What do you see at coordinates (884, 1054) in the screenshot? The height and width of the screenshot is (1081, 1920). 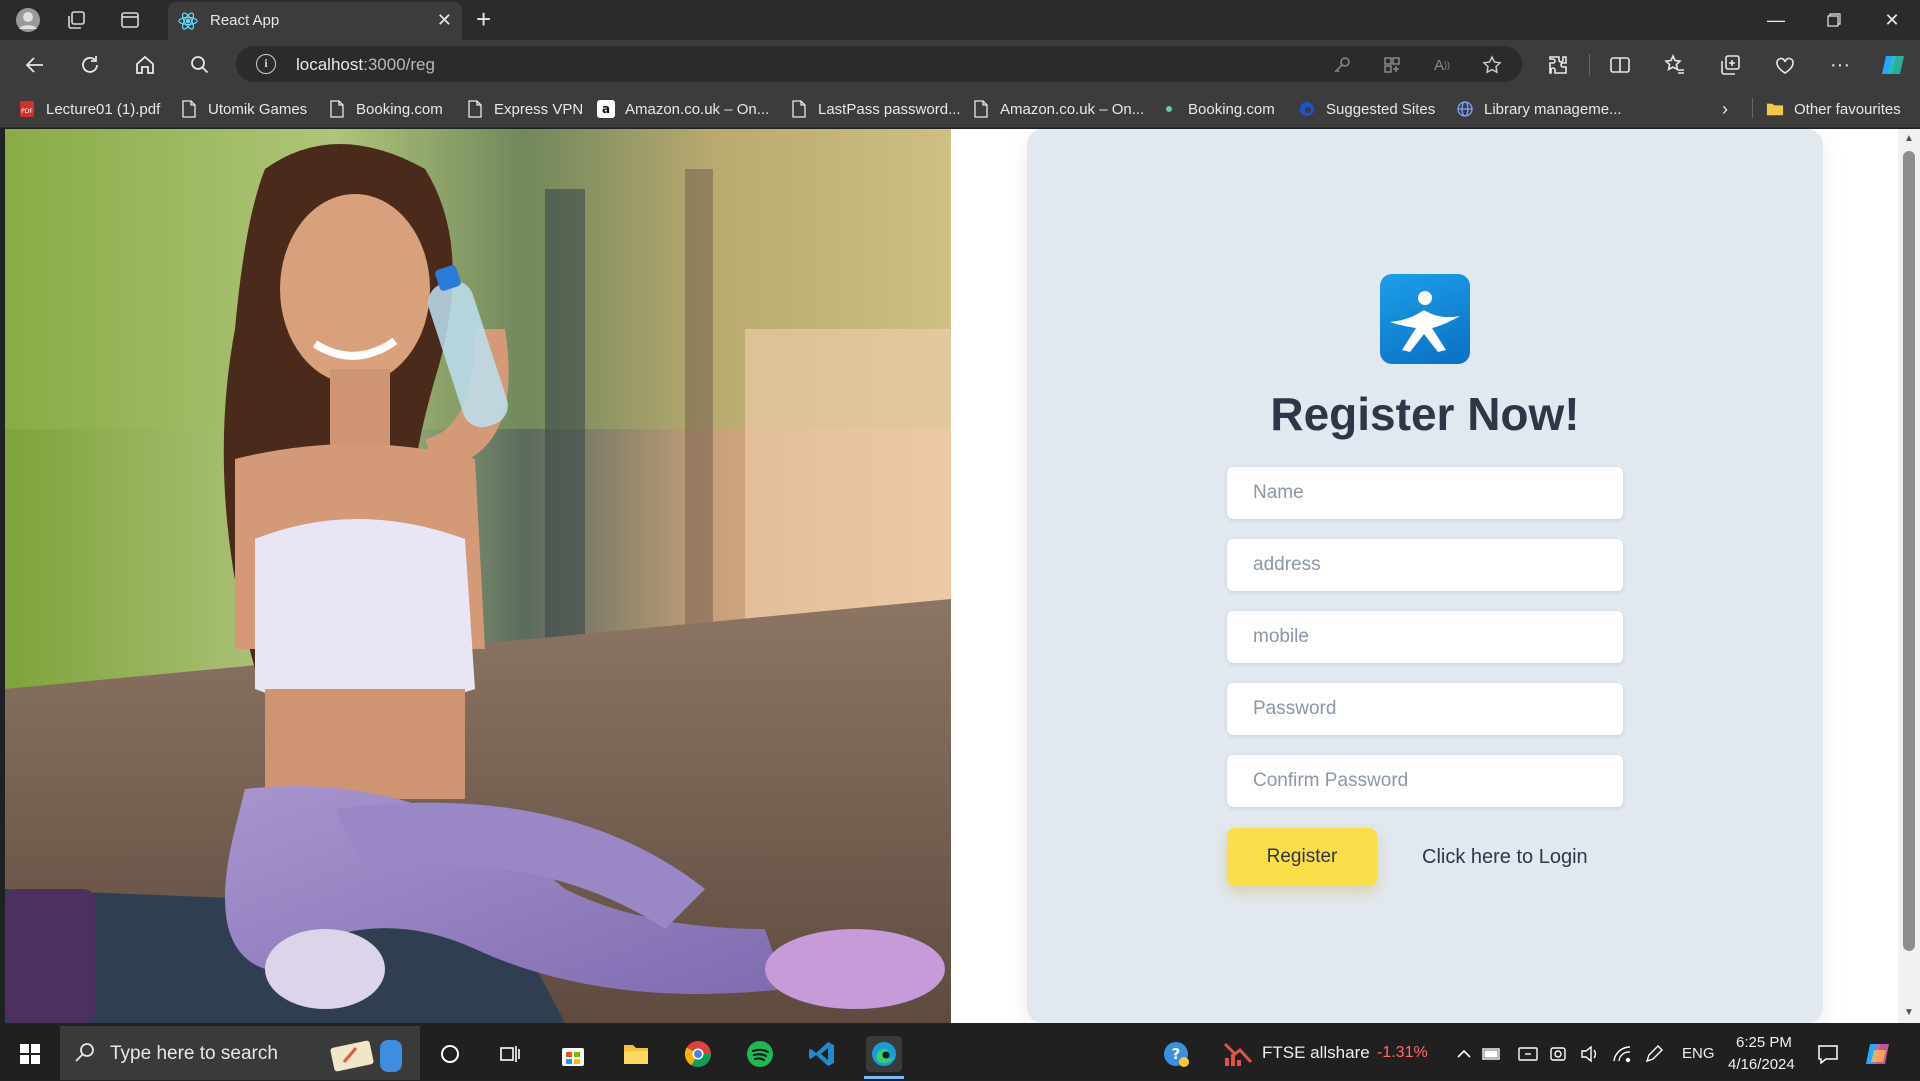 I see `edge-taskbar-icon` at bounding box center [884, 1054].